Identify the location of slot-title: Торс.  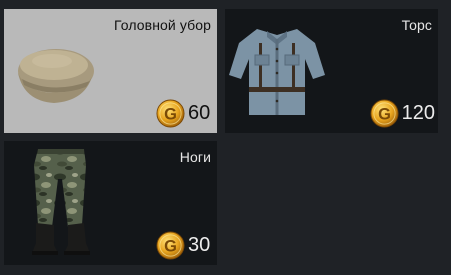
(416, 25).